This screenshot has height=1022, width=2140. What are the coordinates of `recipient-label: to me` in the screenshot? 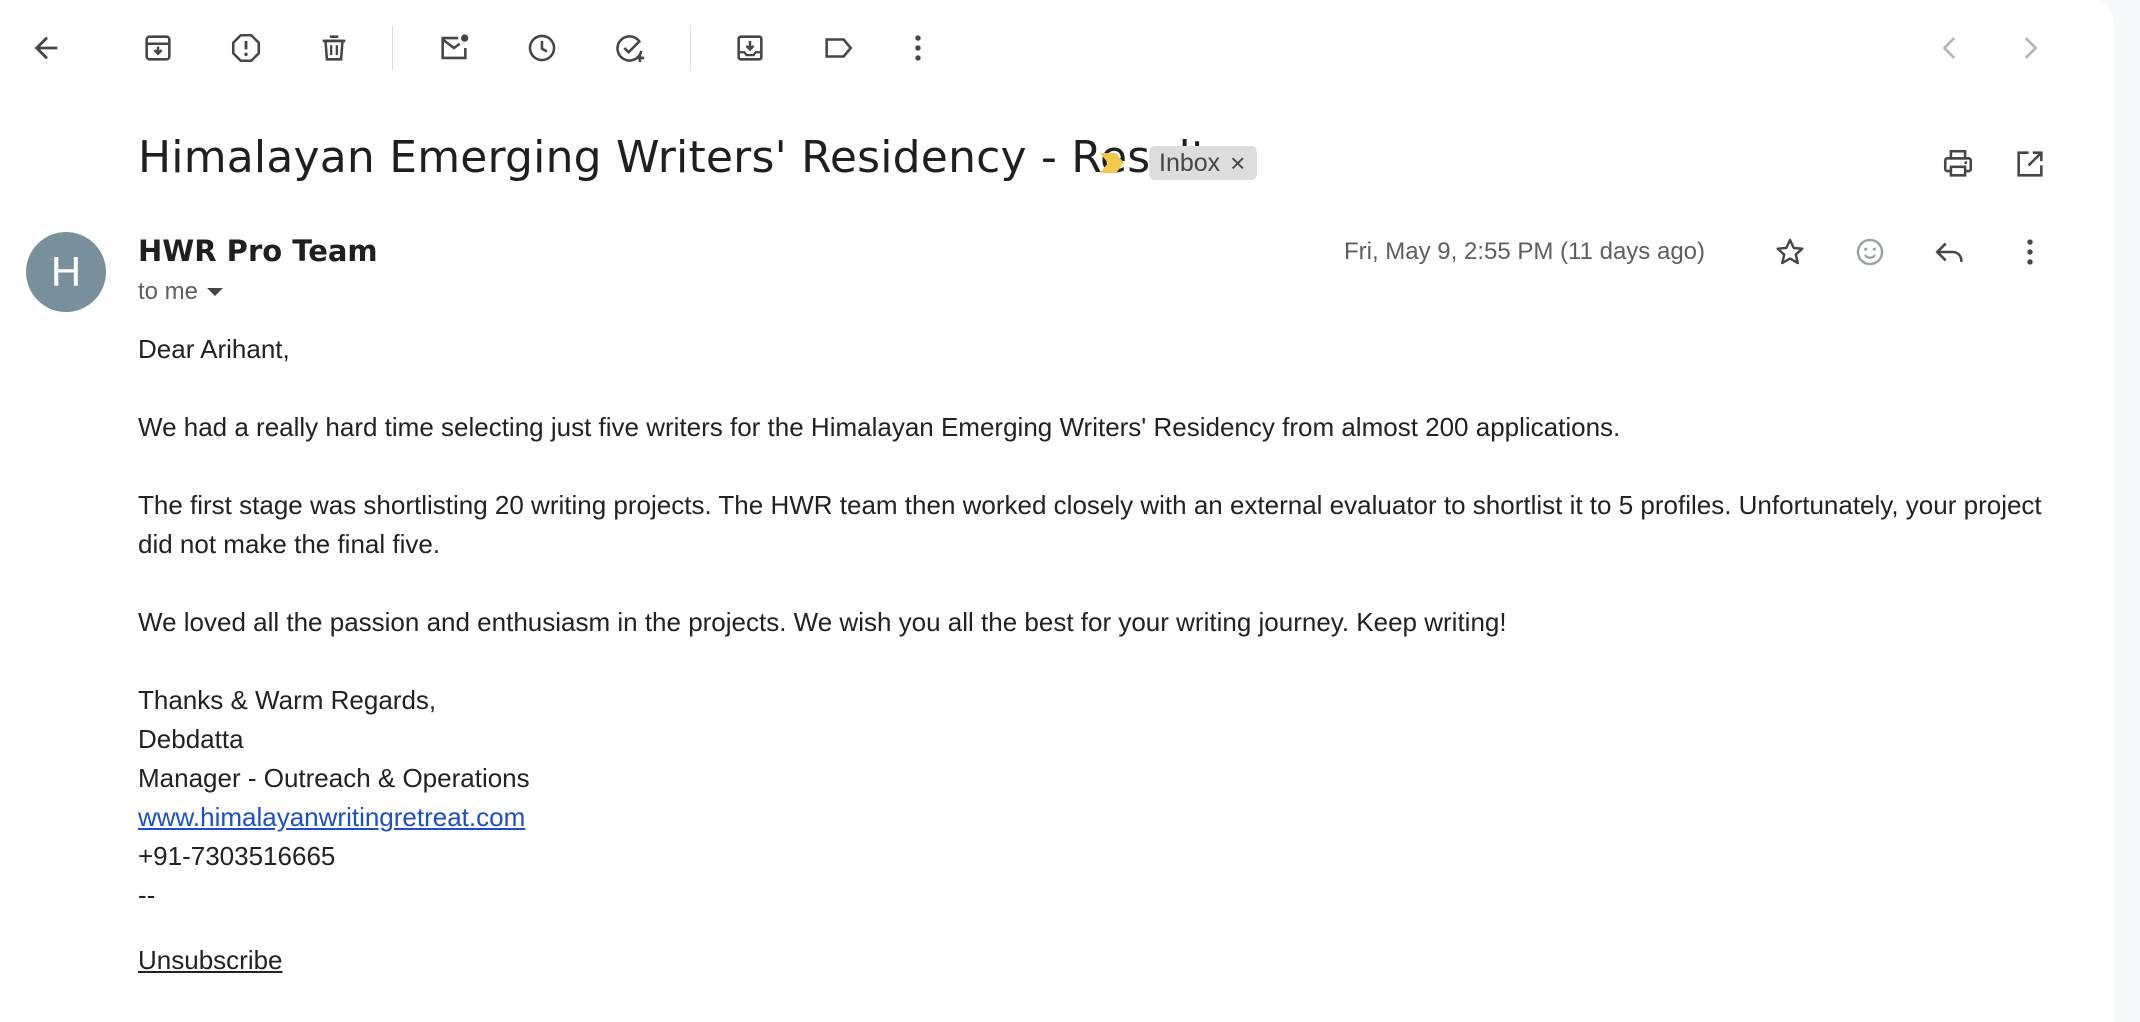 It's located at (168, 291).